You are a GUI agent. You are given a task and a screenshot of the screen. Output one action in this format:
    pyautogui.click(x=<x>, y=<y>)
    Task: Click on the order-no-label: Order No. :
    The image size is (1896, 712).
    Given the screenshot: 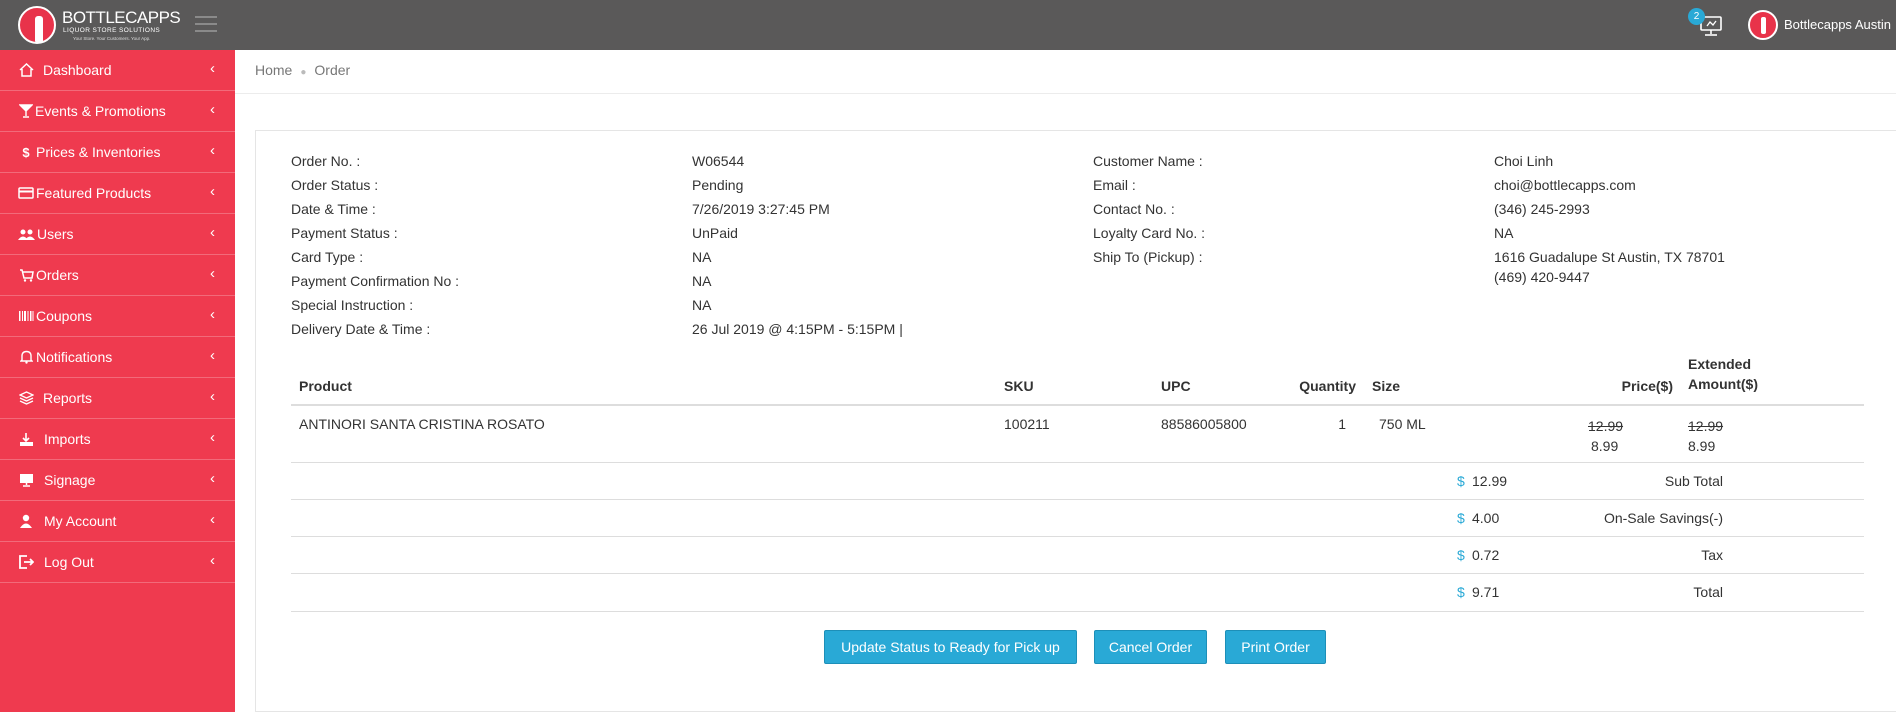 What is the action you would take?
    pyautogui.click(x=326, y=161)
    